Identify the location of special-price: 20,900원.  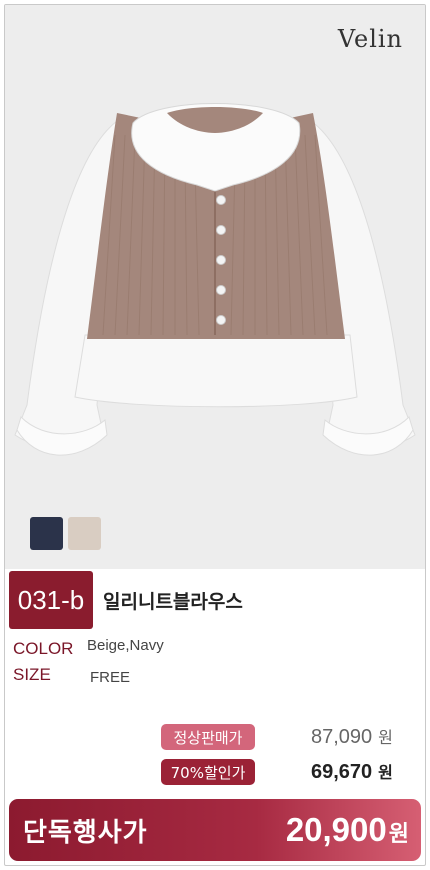
(347, 830).